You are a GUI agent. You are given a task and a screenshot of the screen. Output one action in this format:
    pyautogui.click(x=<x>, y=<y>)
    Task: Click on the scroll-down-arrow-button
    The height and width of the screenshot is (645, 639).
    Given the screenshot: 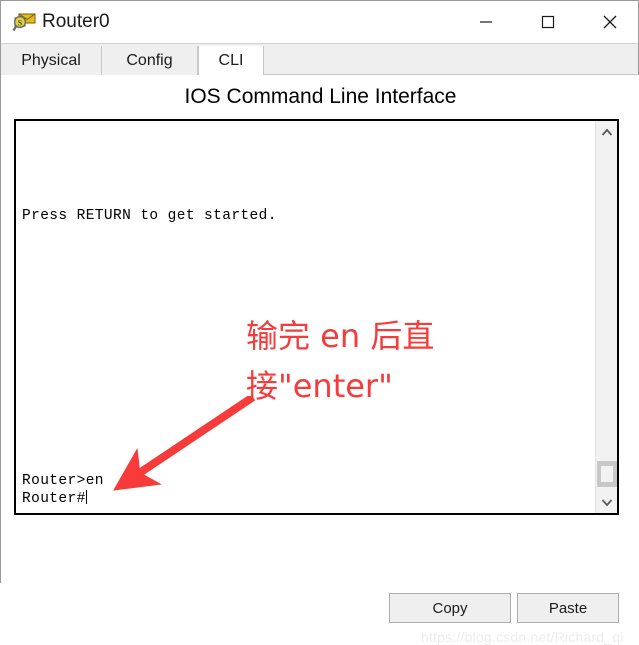 What is the action you would take?
    pyautogui.click(x=606, y=502)
    